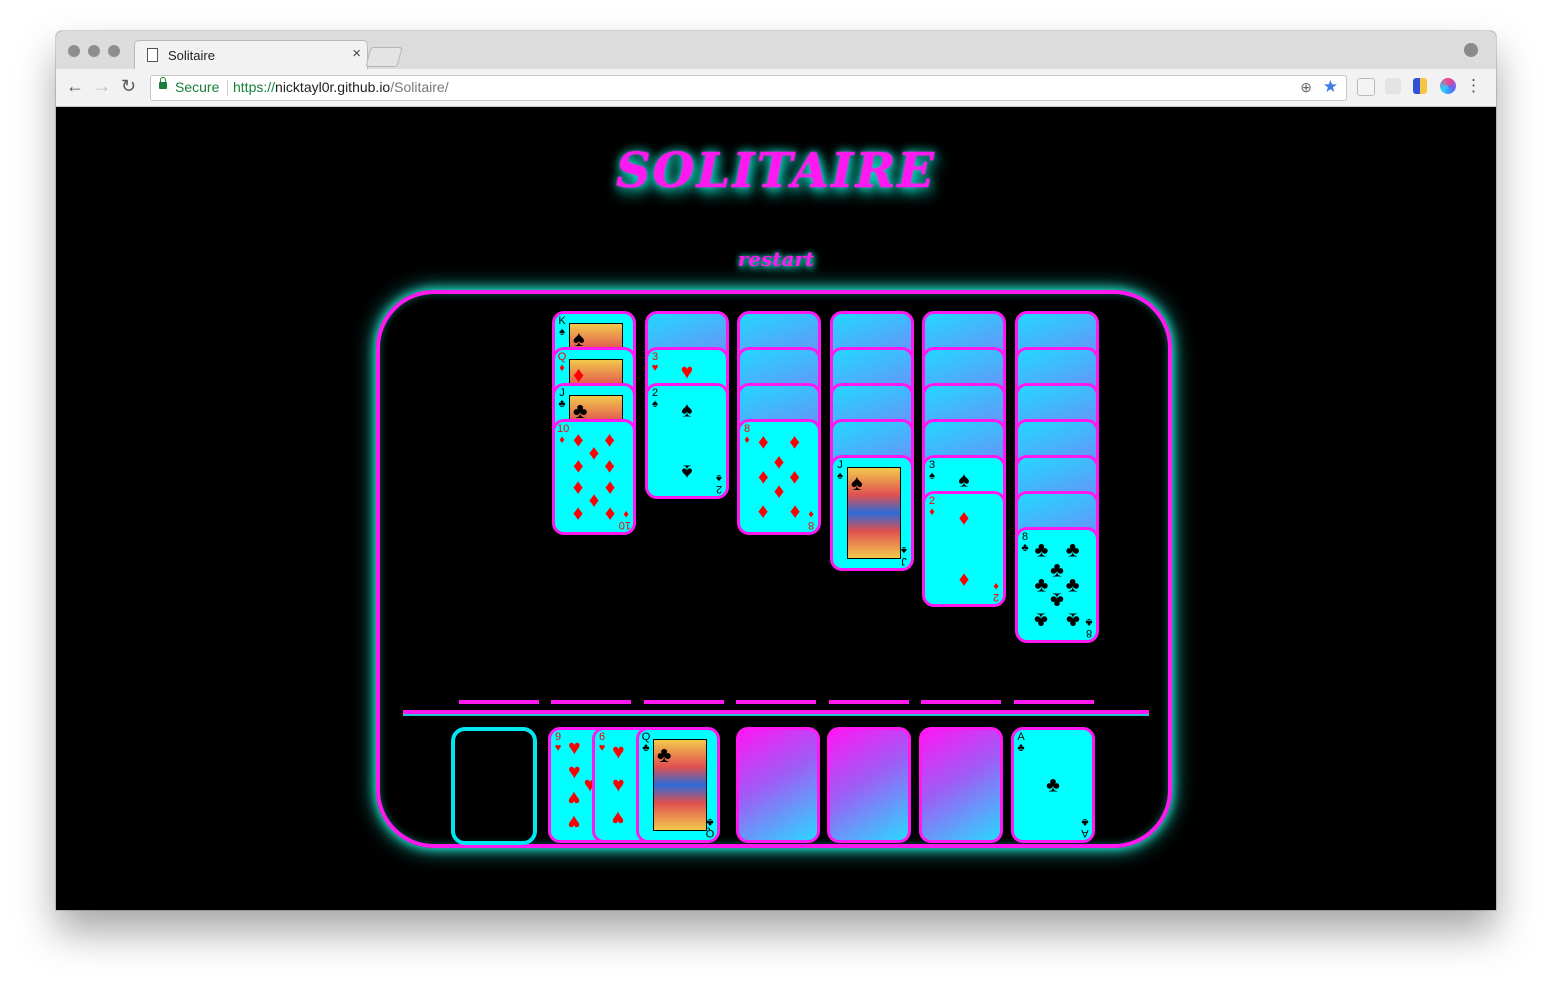 The height and width of the screenshot is (990, 1552). What do you see at coordinates (776, 51) in the screenshot?
I see `tab-bar: Solitaire ×` at bounding box center [776, 51].